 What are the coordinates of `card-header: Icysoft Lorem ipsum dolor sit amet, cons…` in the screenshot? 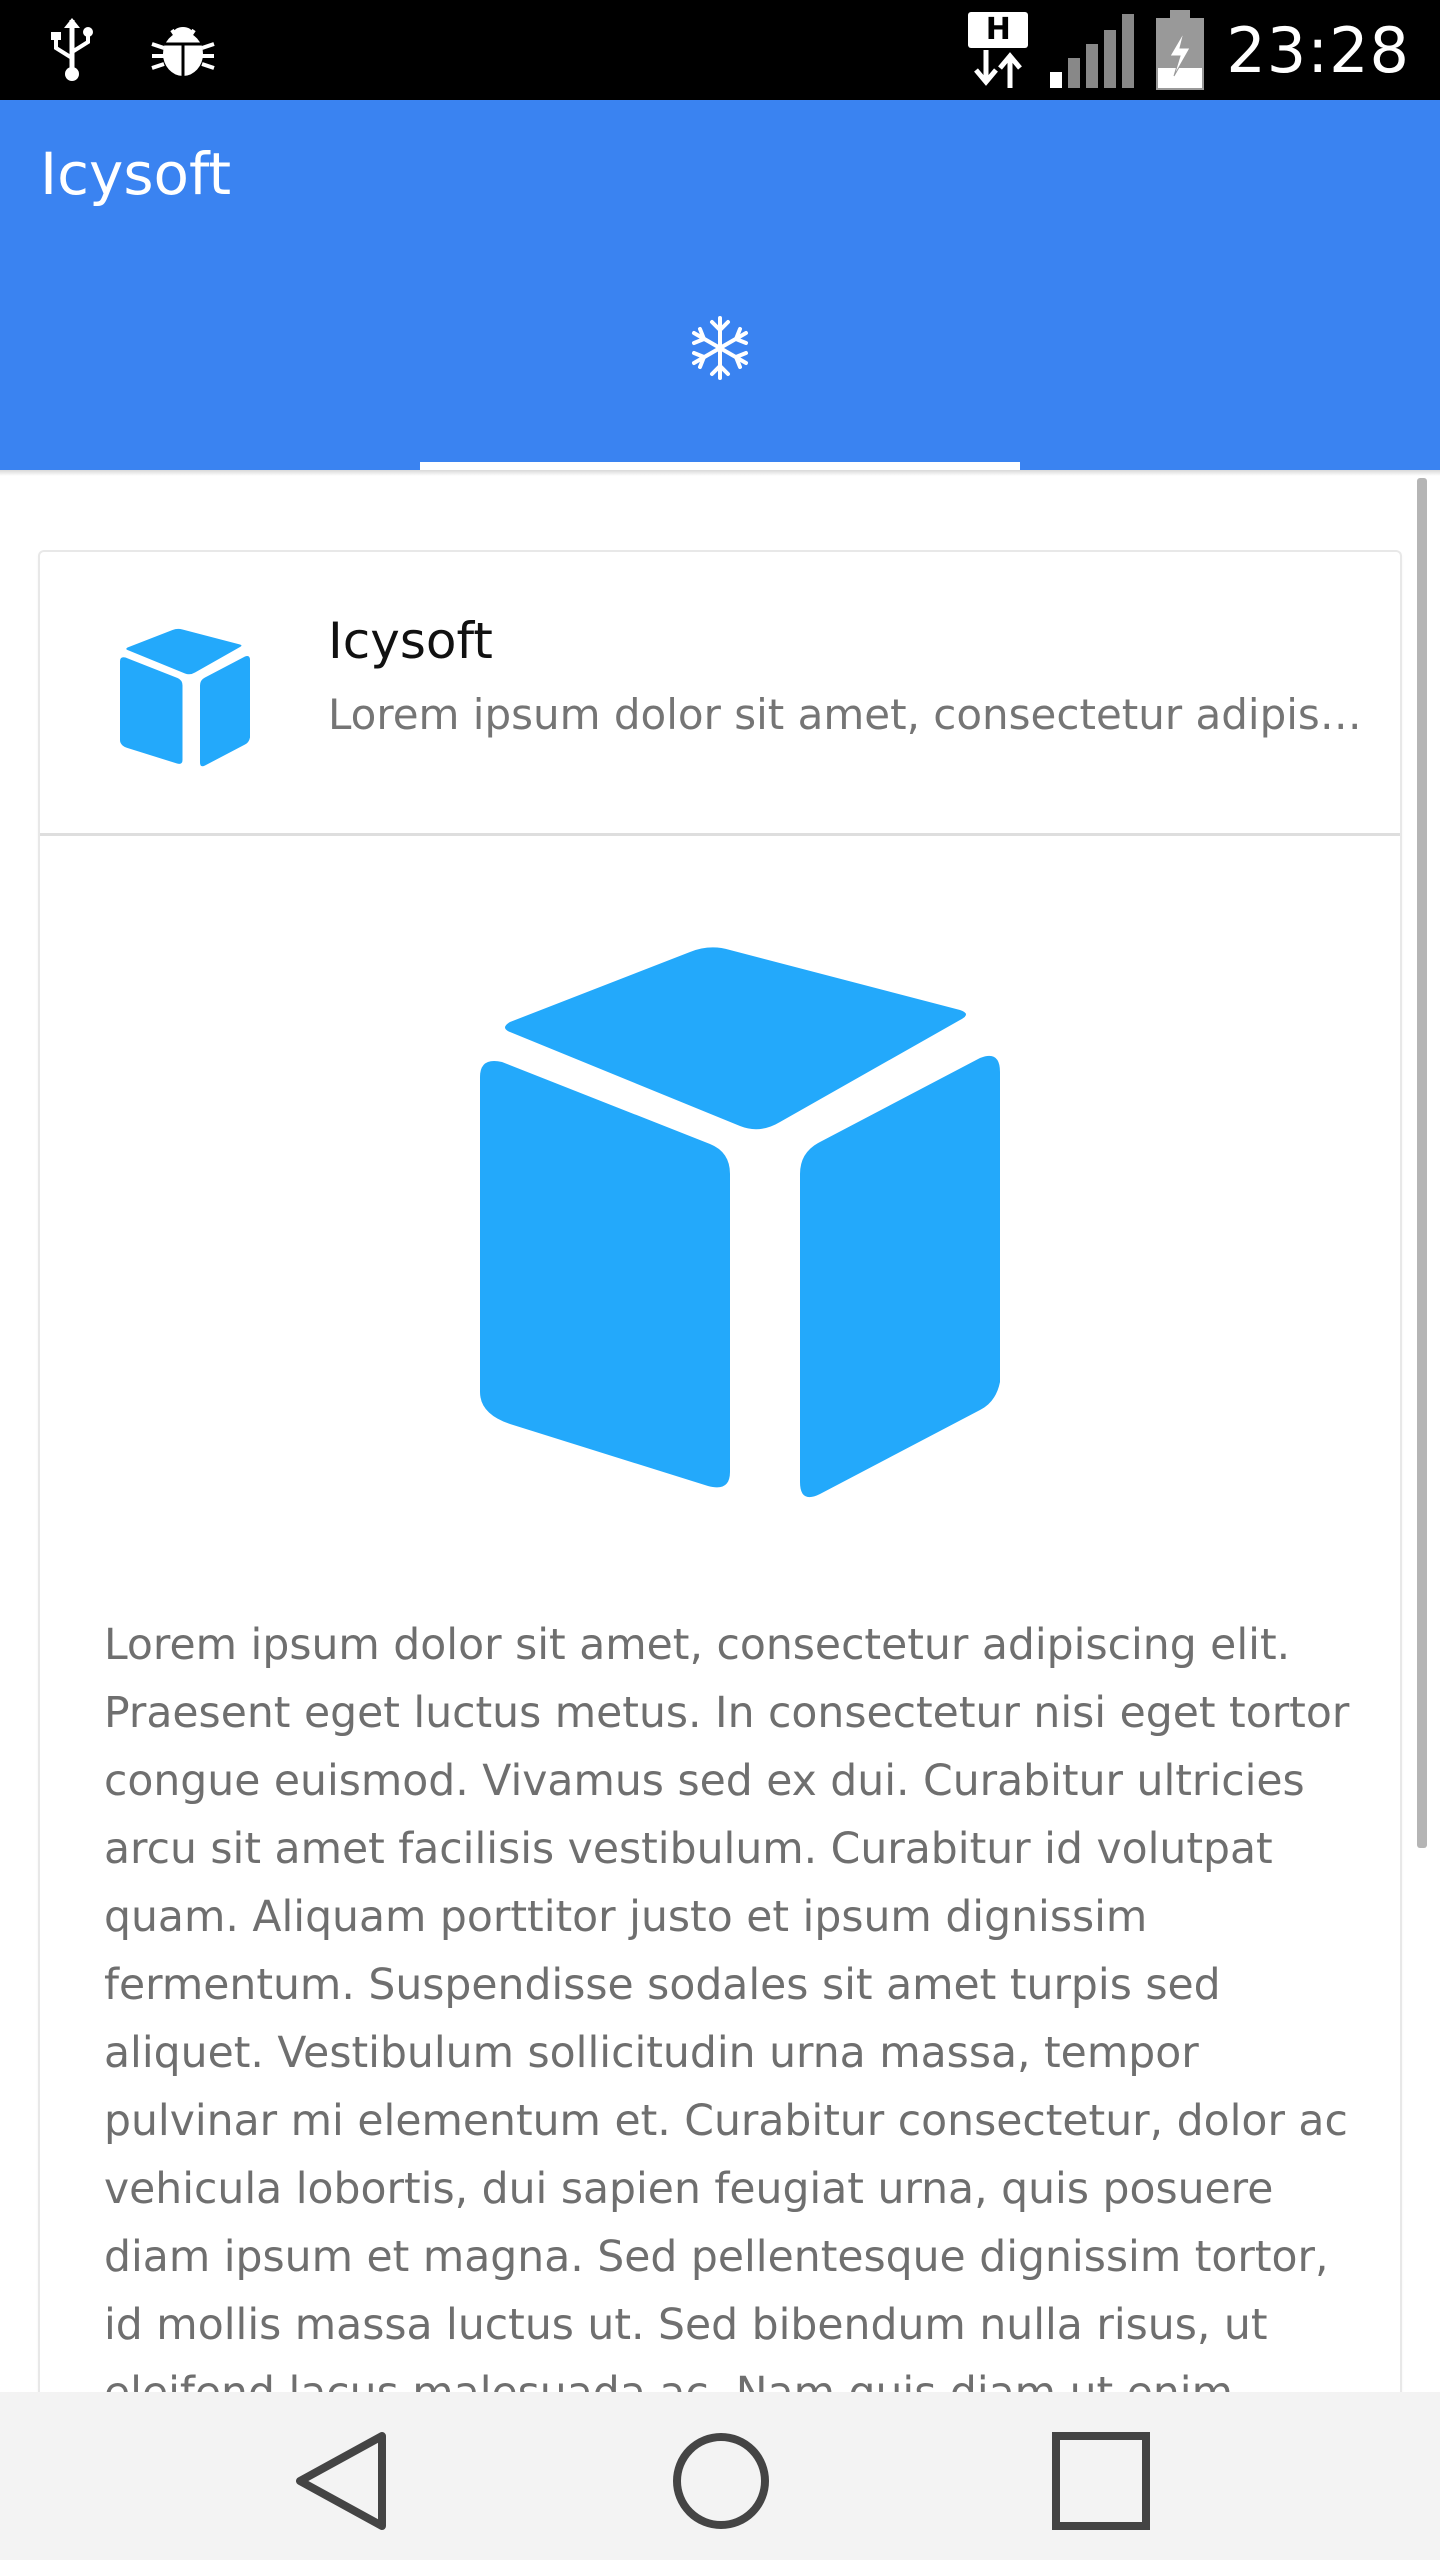 It's located at (720, 694).